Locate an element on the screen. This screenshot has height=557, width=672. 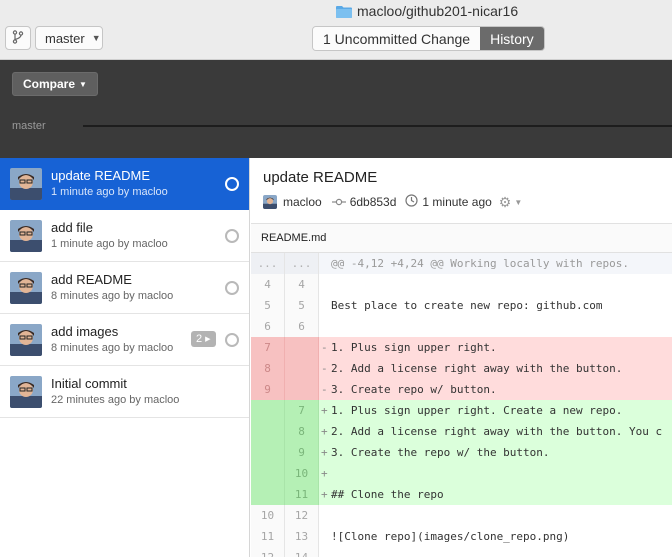
commit-sha: 6db853d is located at coordinates (373, 202).